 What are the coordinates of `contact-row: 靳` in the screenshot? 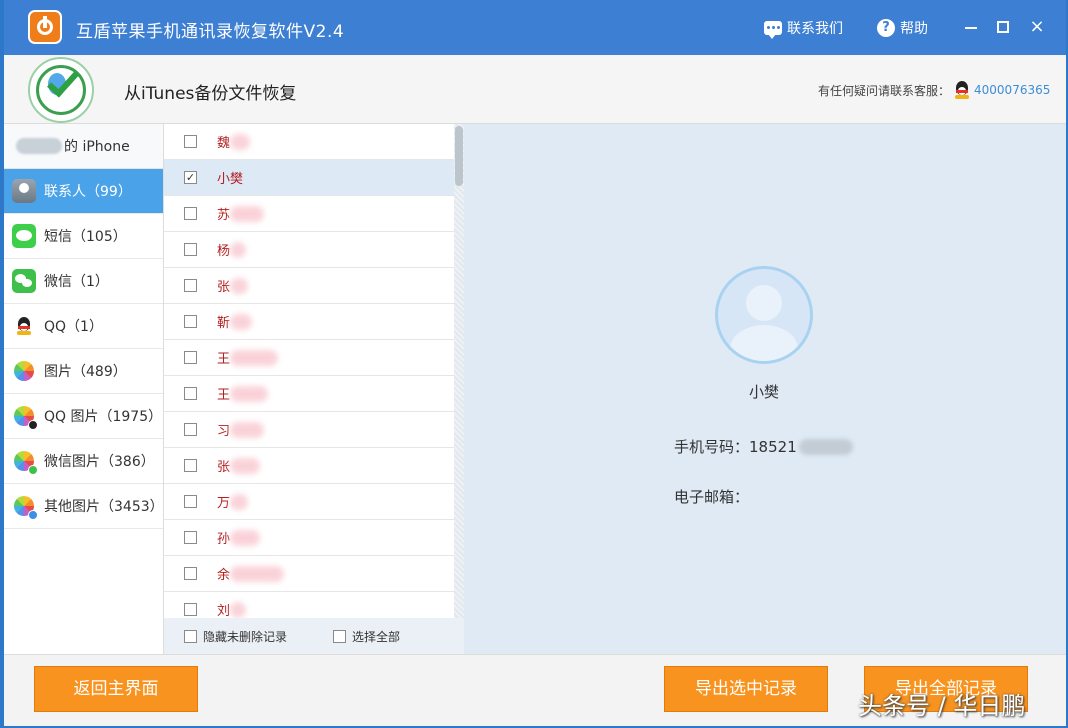 It's located at (314, 322).